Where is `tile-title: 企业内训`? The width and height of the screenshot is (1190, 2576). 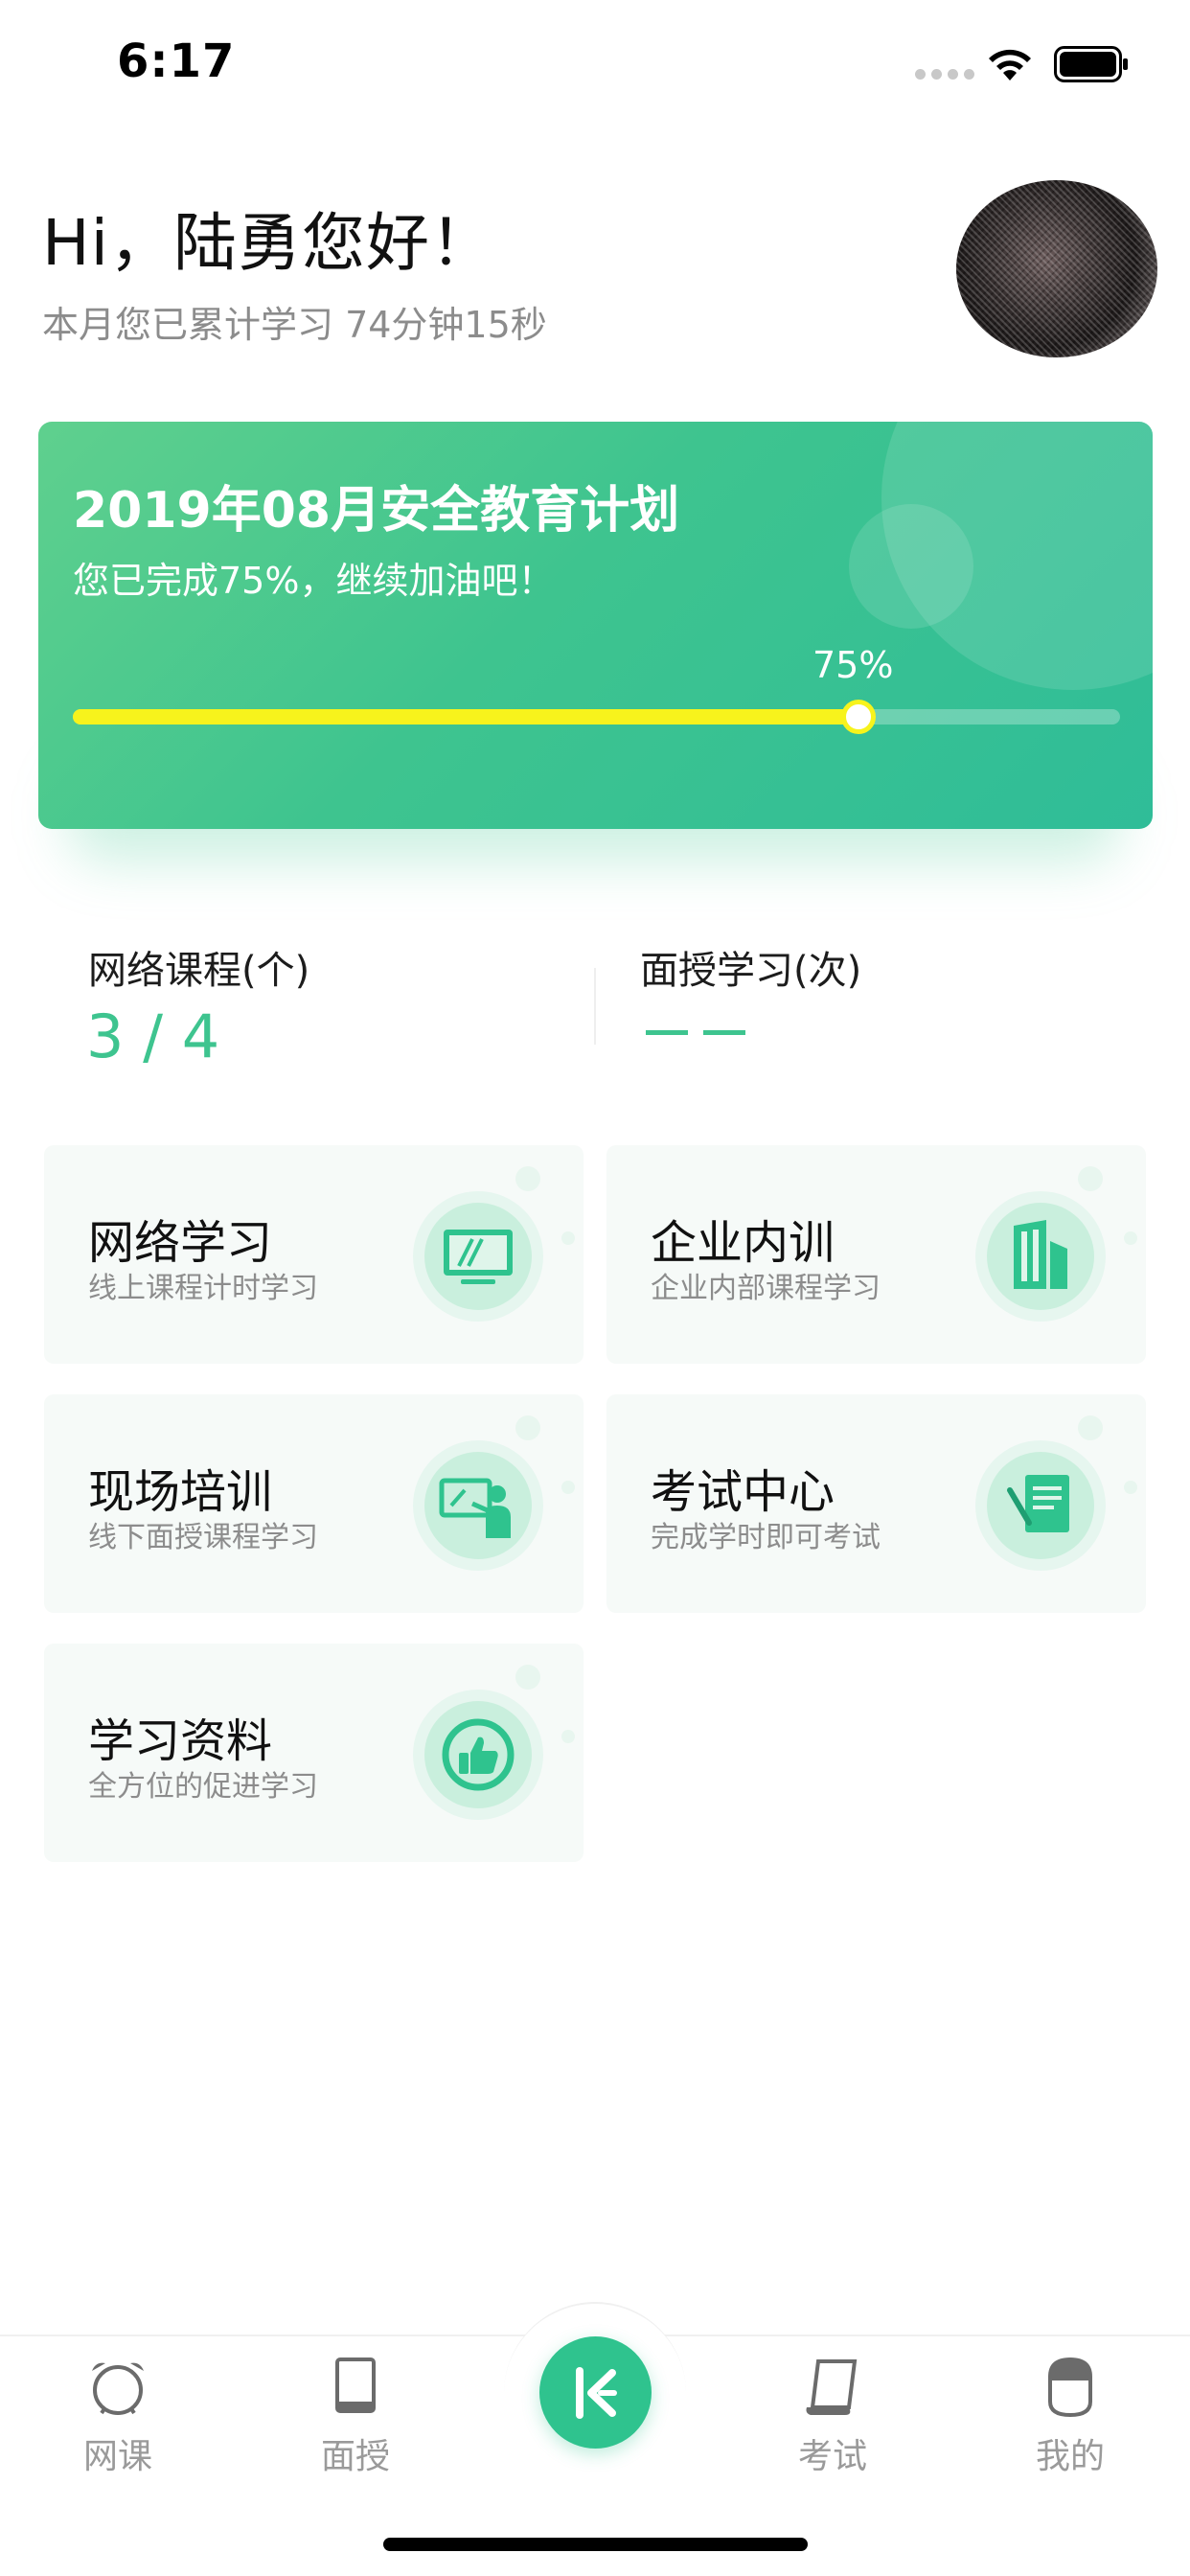
tile-title: 企业内训 is located at coordinates (743, 1243).